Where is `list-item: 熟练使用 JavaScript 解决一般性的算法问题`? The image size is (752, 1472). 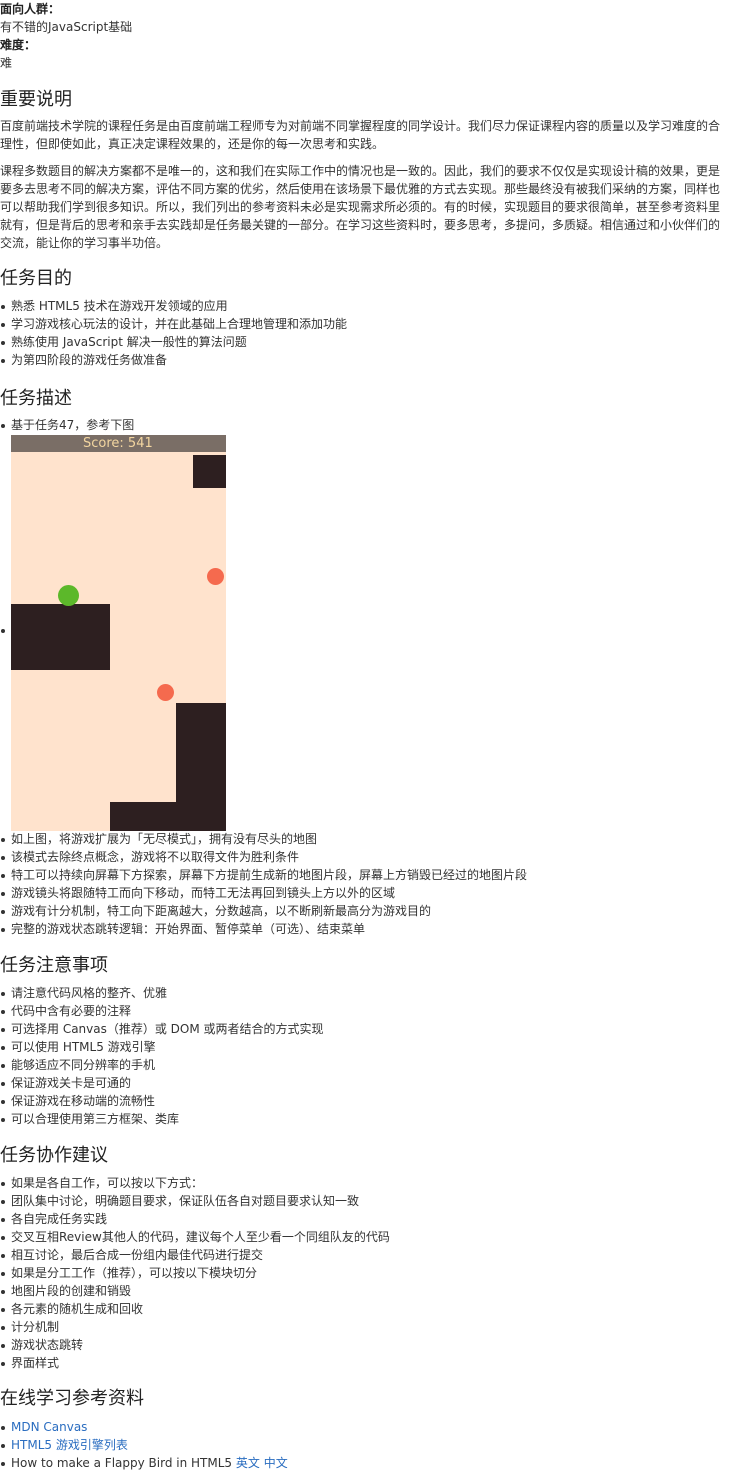
list-item: 熟练使用 JavaScript 解决一般性的算法问题 is located at coordinates (376, 342).